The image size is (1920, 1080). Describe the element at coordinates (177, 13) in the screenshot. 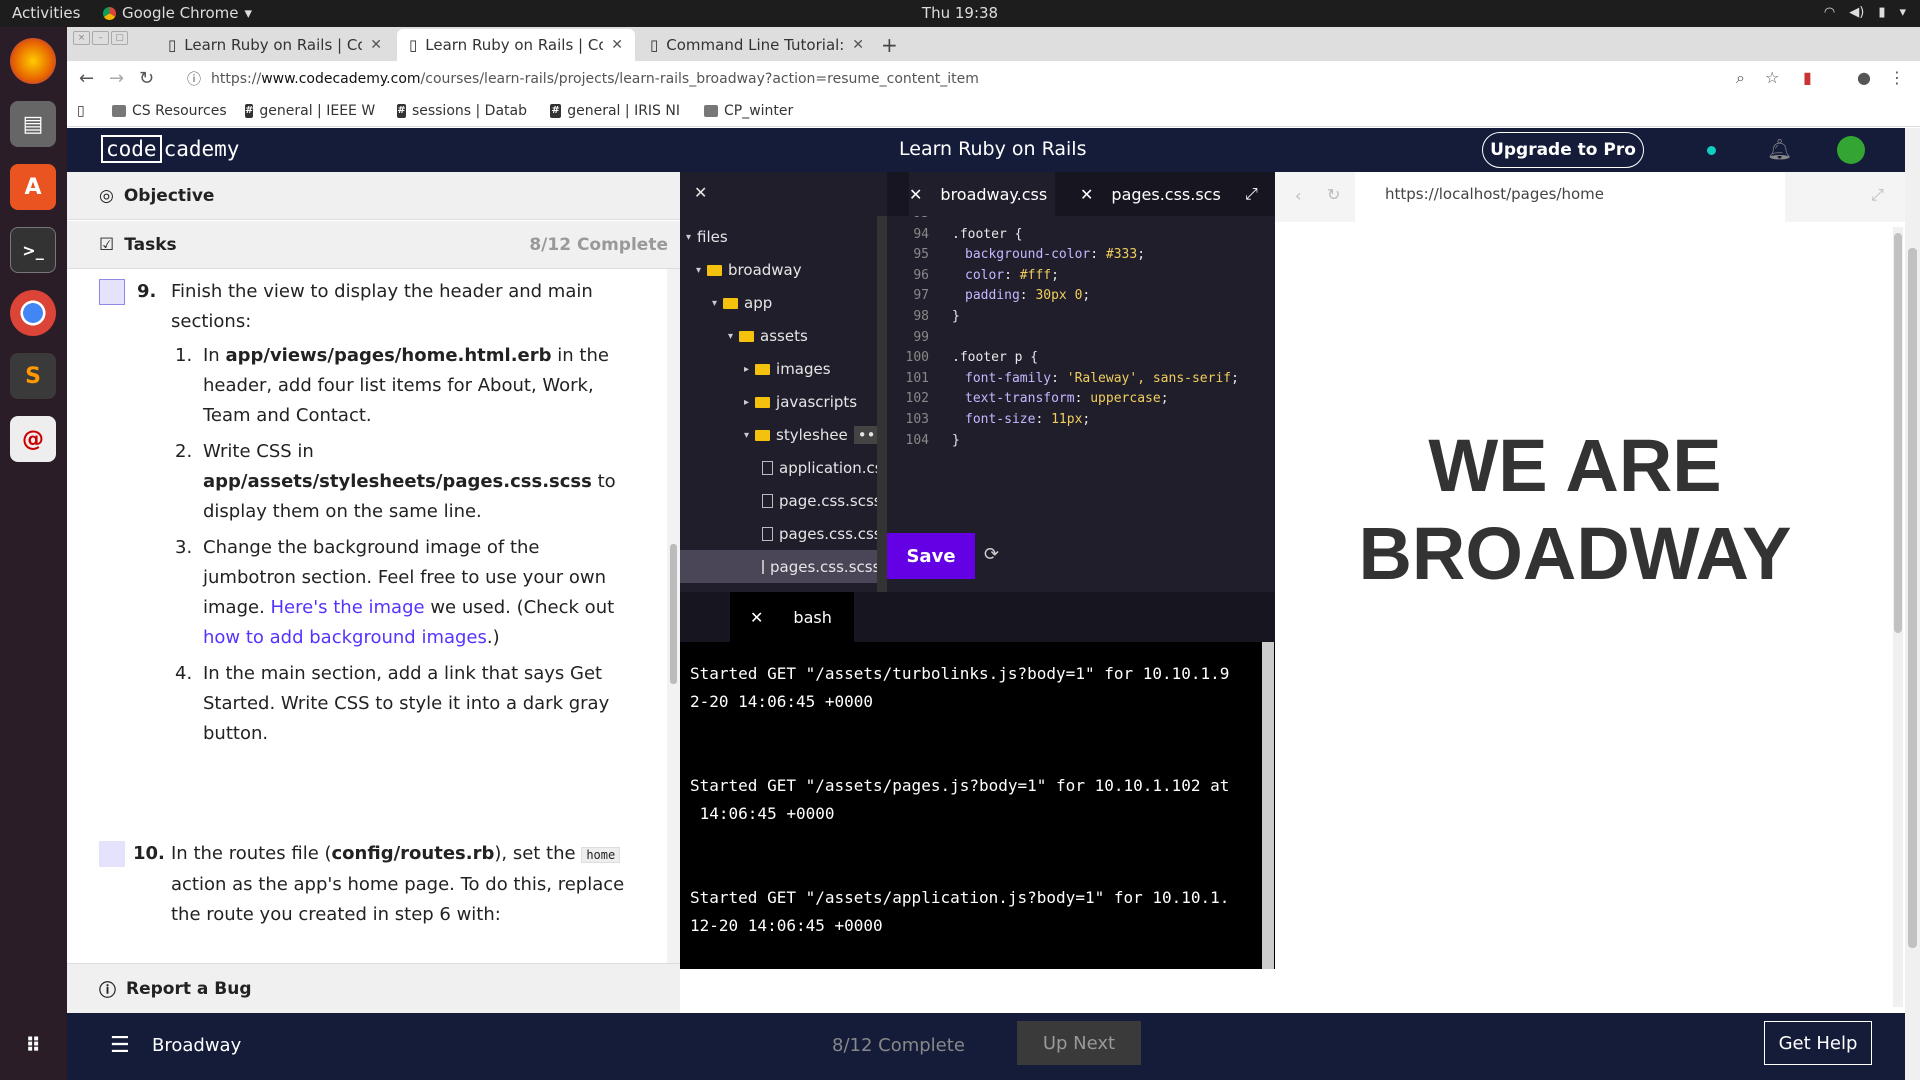

I see `app-menu: Google Chrome ▾` at that location.